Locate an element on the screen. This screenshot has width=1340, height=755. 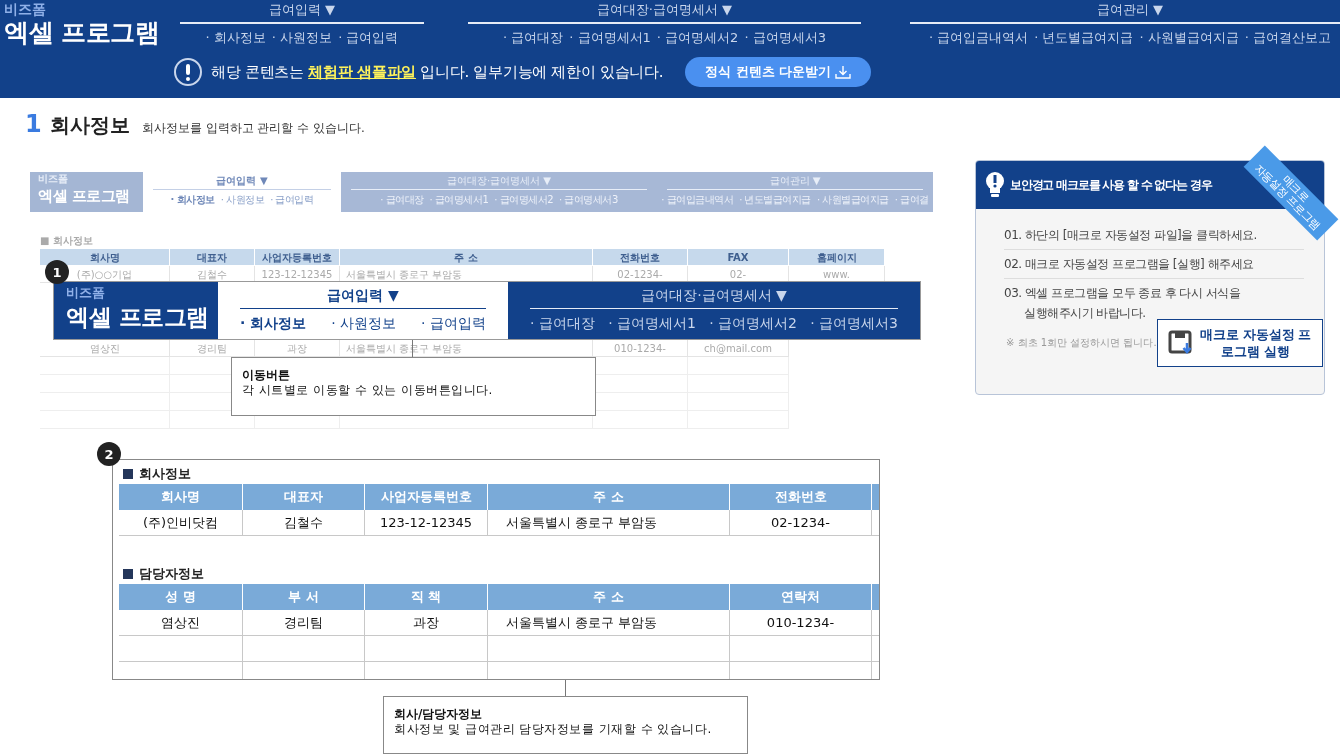
column-header: 부 서 is located at coordinates (304, 597).